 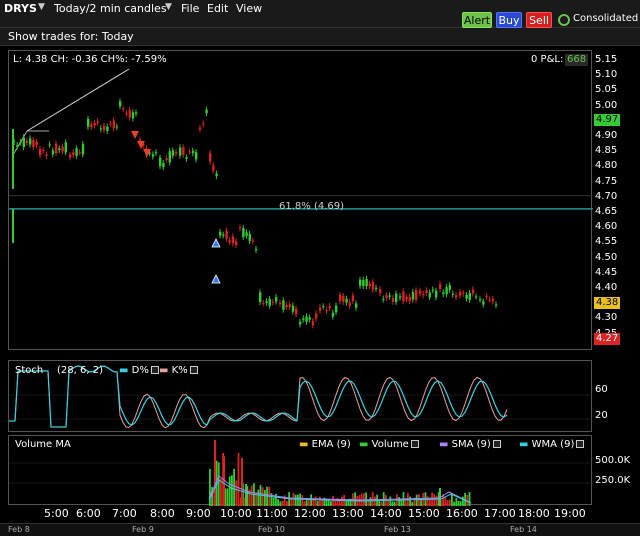 What do you see at coordinates (606, 135) in the screenshot?
I see `price-ytick: 4.90` at bounding box center [606, 135].